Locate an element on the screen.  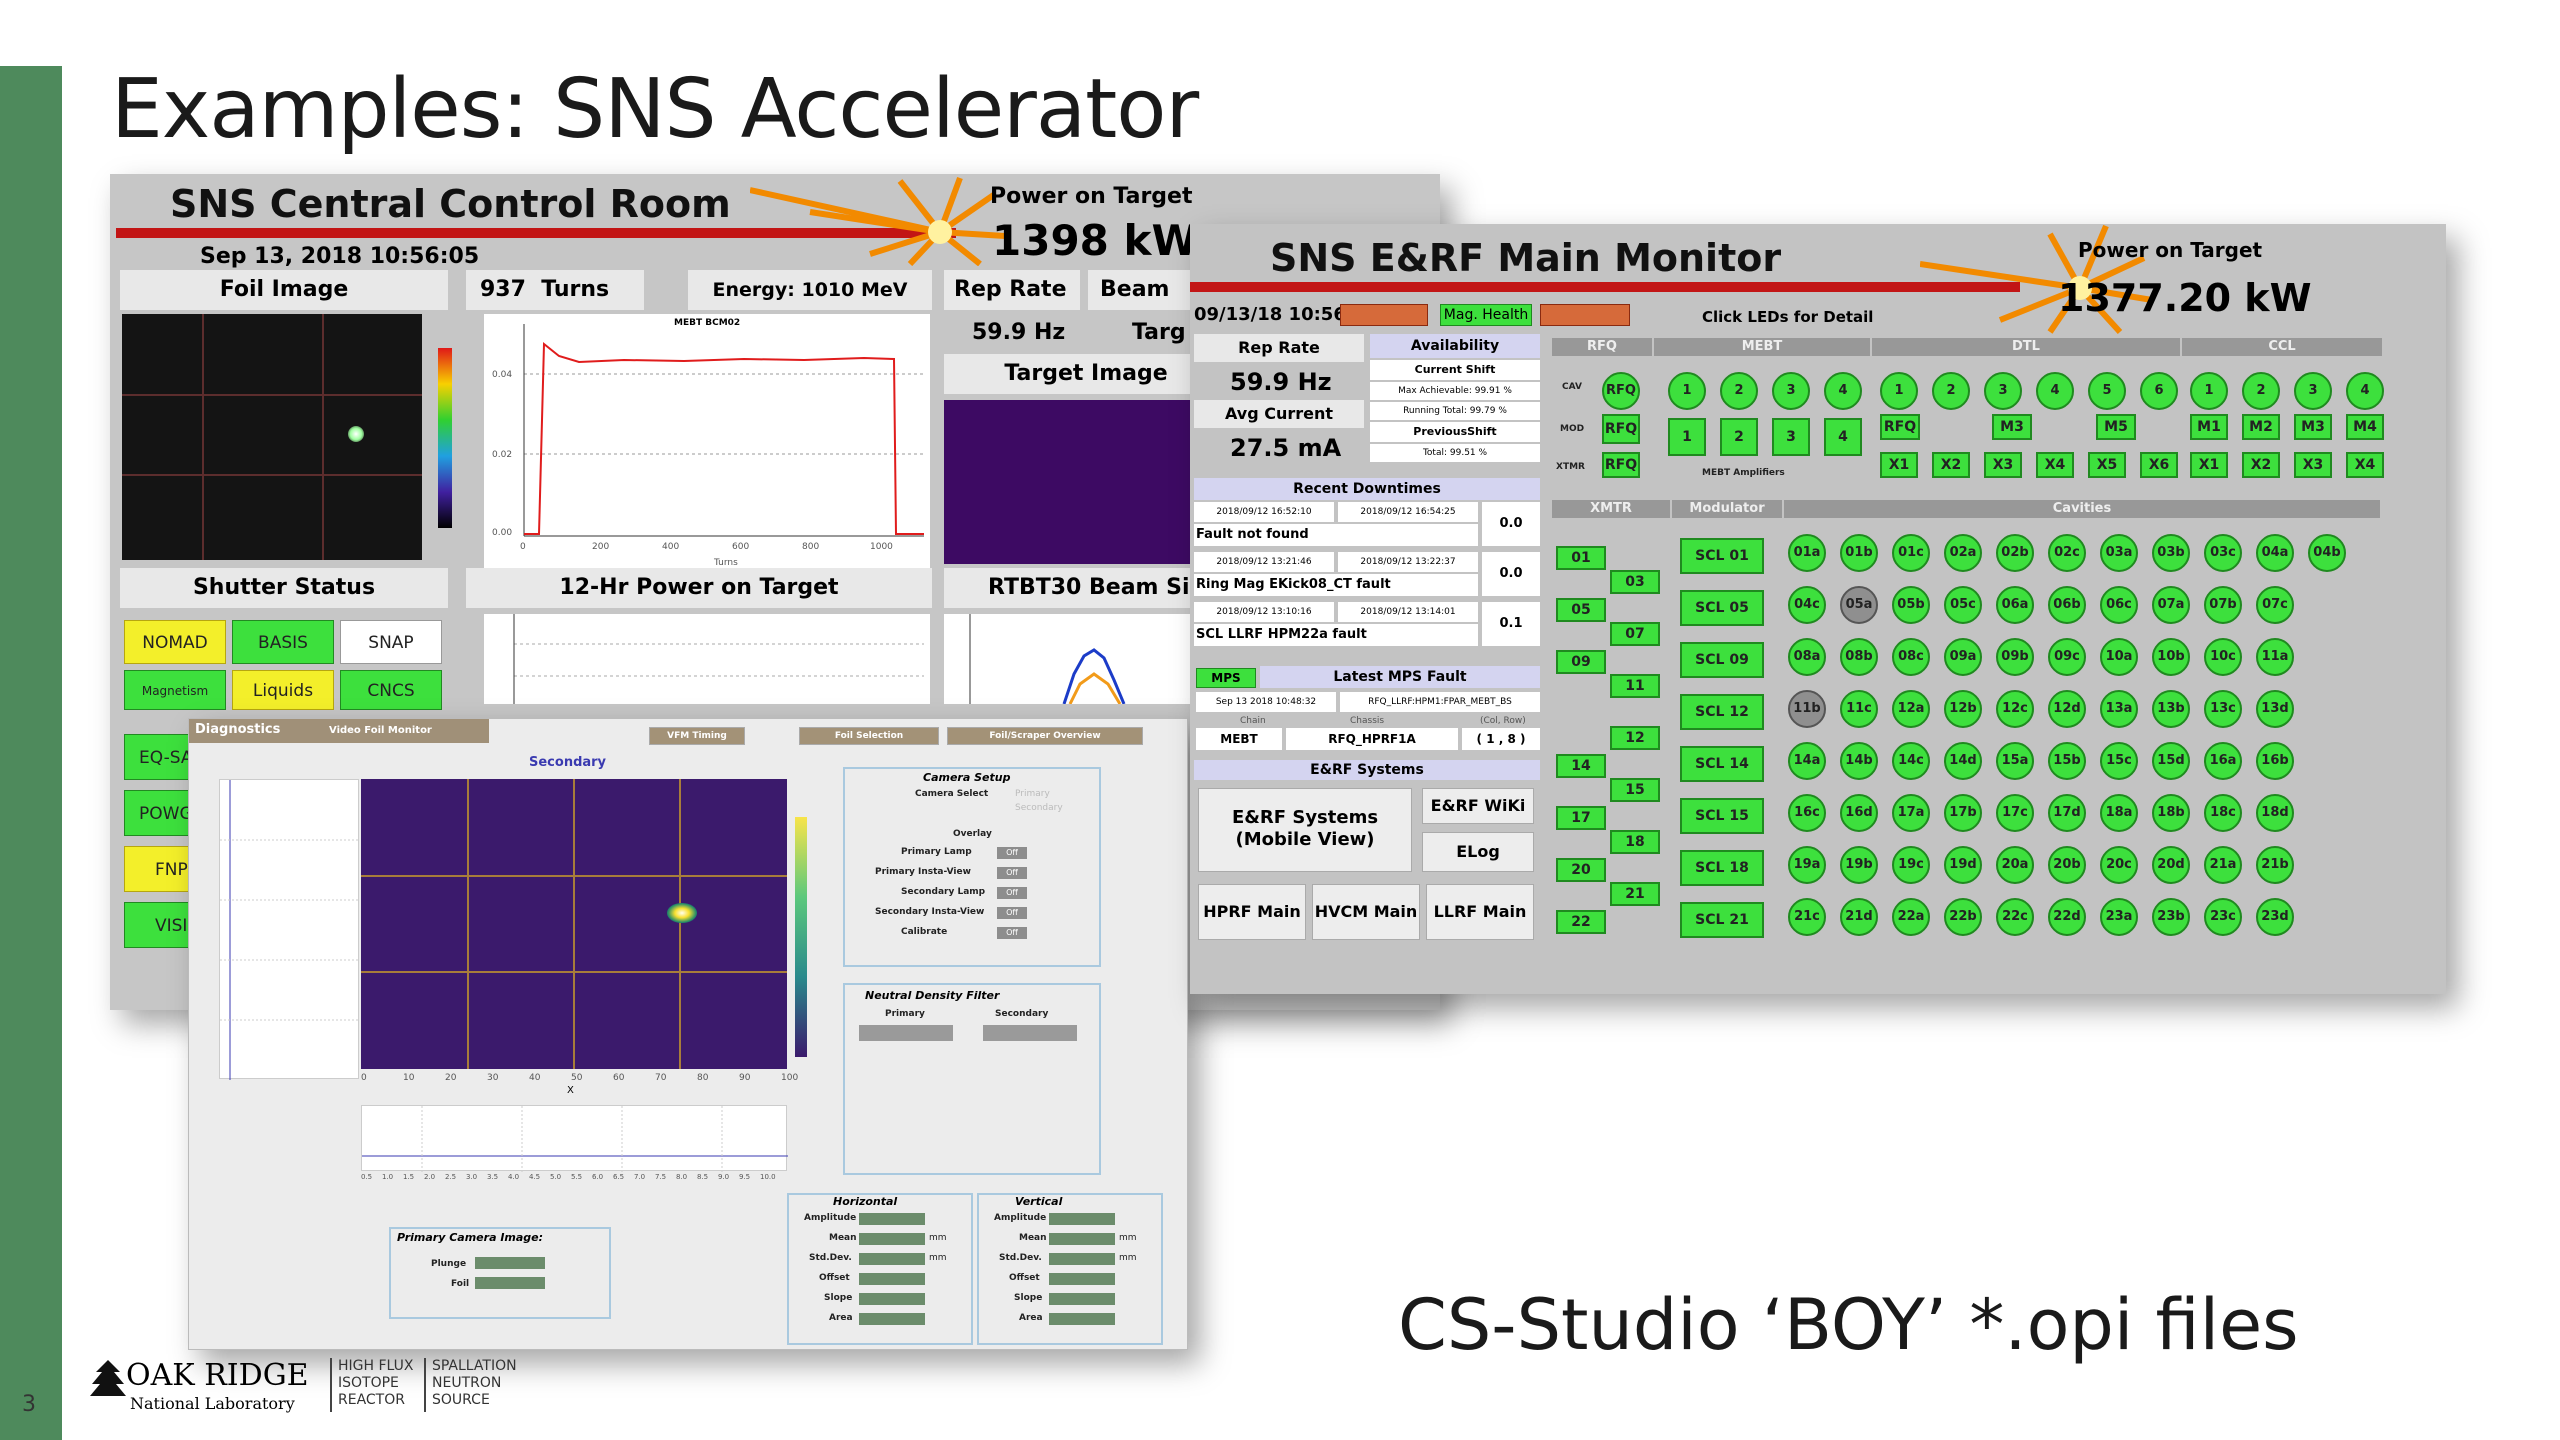
cavity-led: 01a is located at coordinates (1807, 553).